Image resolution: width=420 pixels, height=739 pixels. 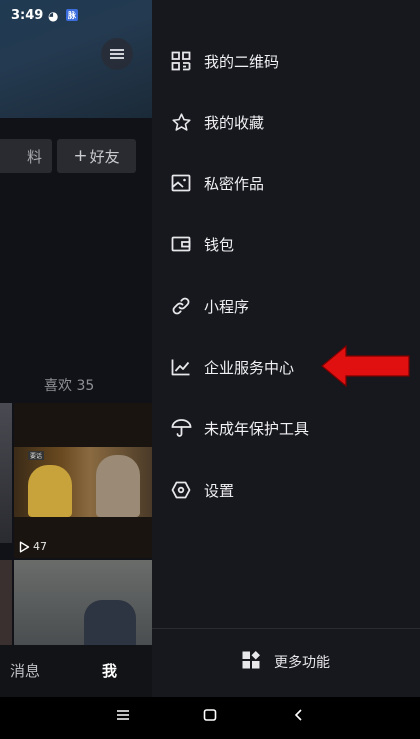 I want to click on menu-icon, so click(x=123, y=715).